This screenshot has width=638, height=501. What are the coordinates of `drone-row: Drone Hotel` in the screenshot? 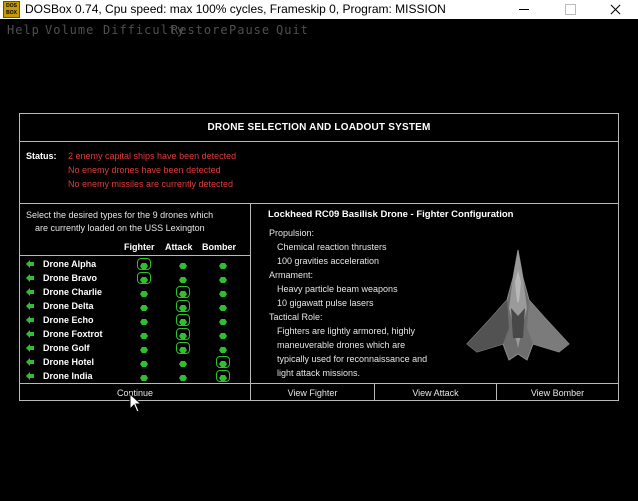 It's located at (135, 362).